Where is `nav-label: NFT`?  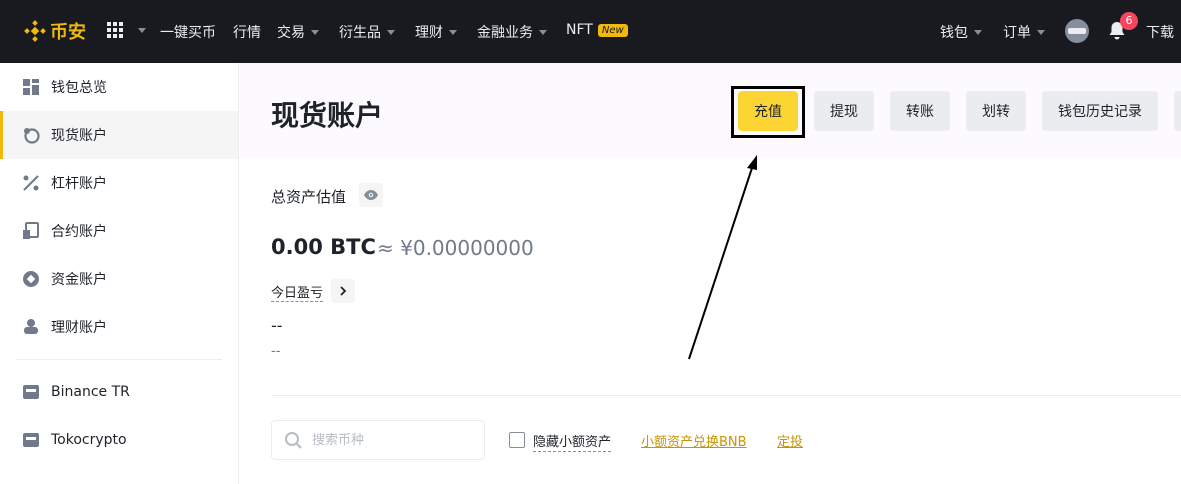 nav-label: NFT is located at coordinates (579, 30).